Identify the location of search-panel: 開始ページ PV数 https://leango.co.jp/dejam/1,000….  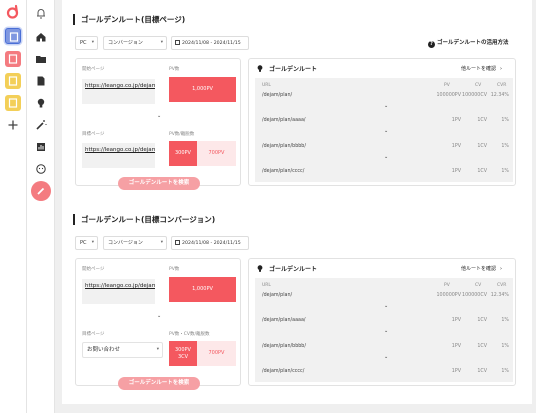
(158, 124).